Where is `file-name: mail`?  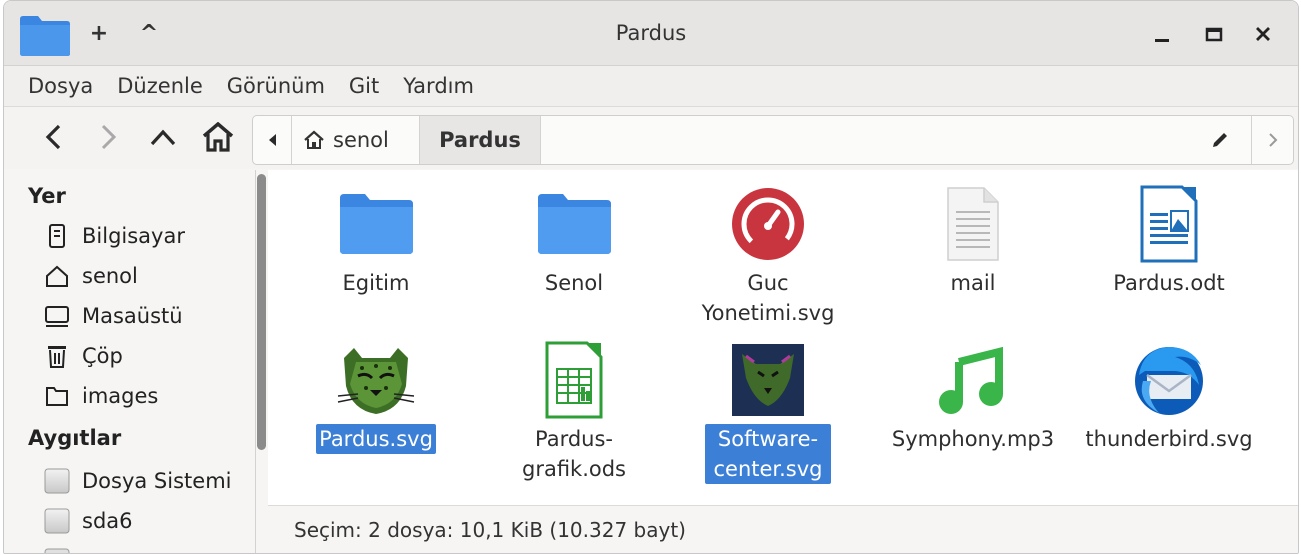
file-name: mail is located at coordinates (973, 283).